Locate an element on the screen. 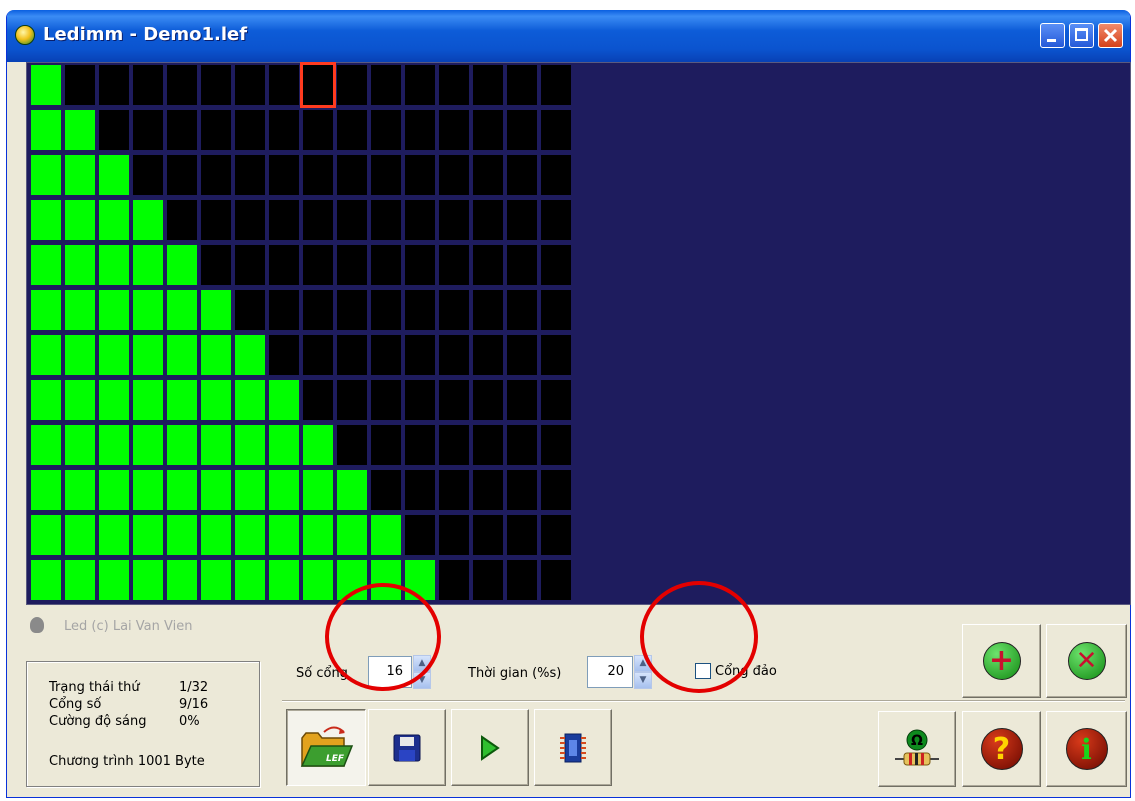 This screenshot has height=801, width=1135. help-button: ? is located at coordinates (1001, 749).